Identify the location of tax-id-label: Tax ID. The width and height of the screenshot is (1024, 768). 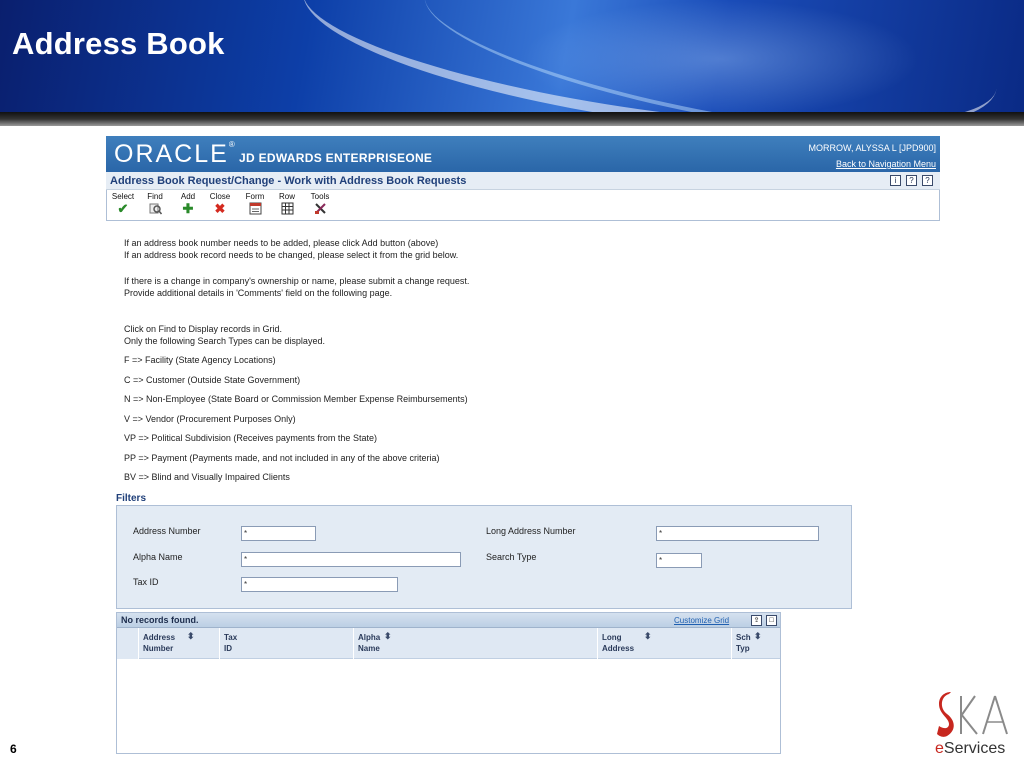
(146, 582).